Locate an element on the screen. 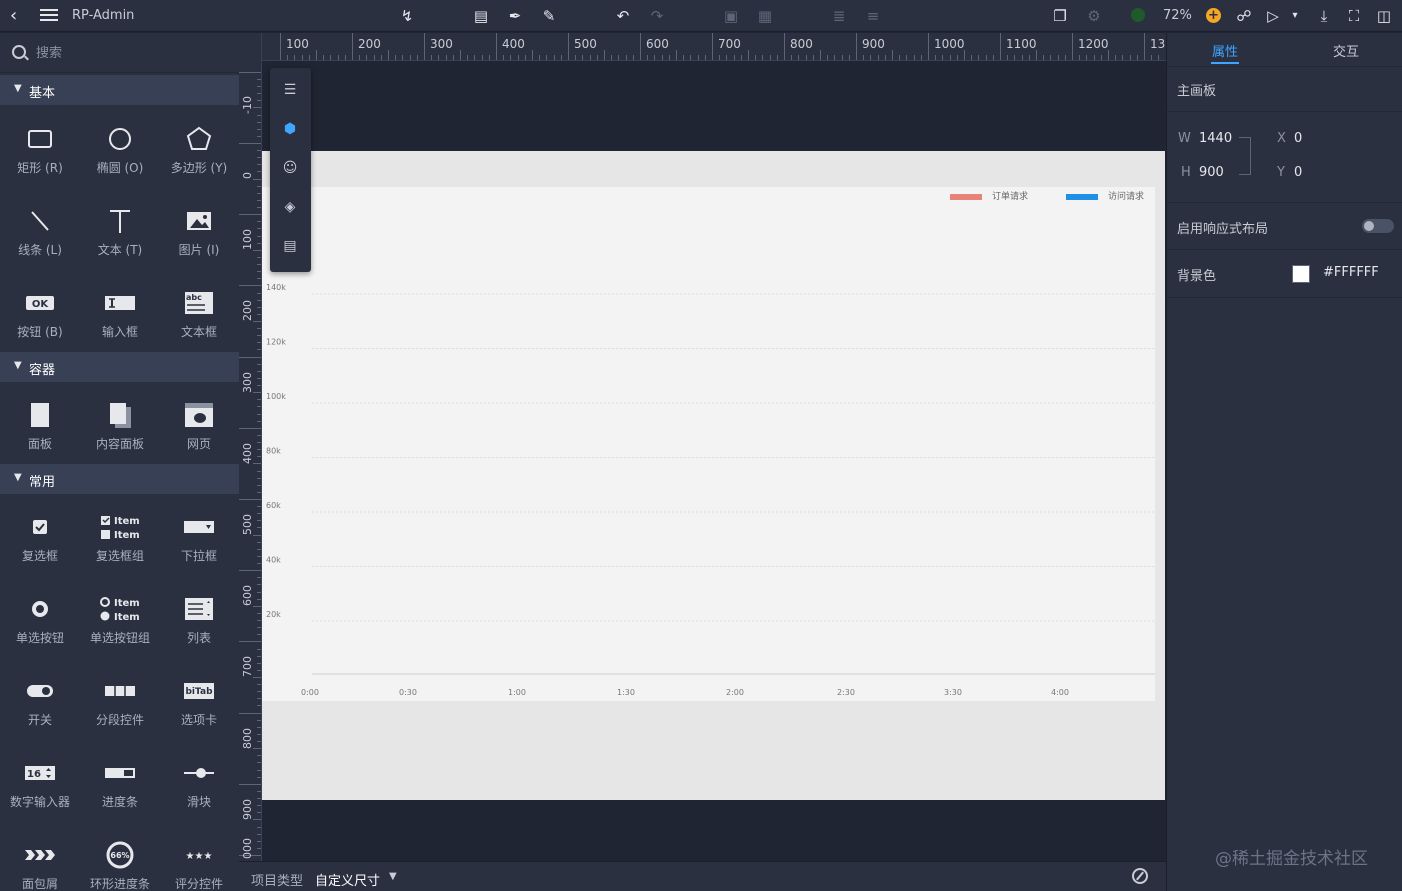  y-input: 0 is located at coordinates (1298, 172).